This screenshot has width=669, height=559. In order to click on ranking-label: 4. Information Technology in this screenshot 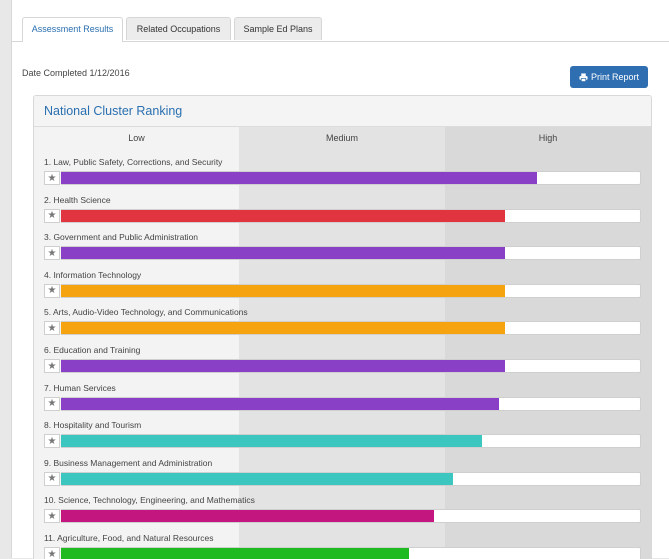, I will do `click(93, 274)`.